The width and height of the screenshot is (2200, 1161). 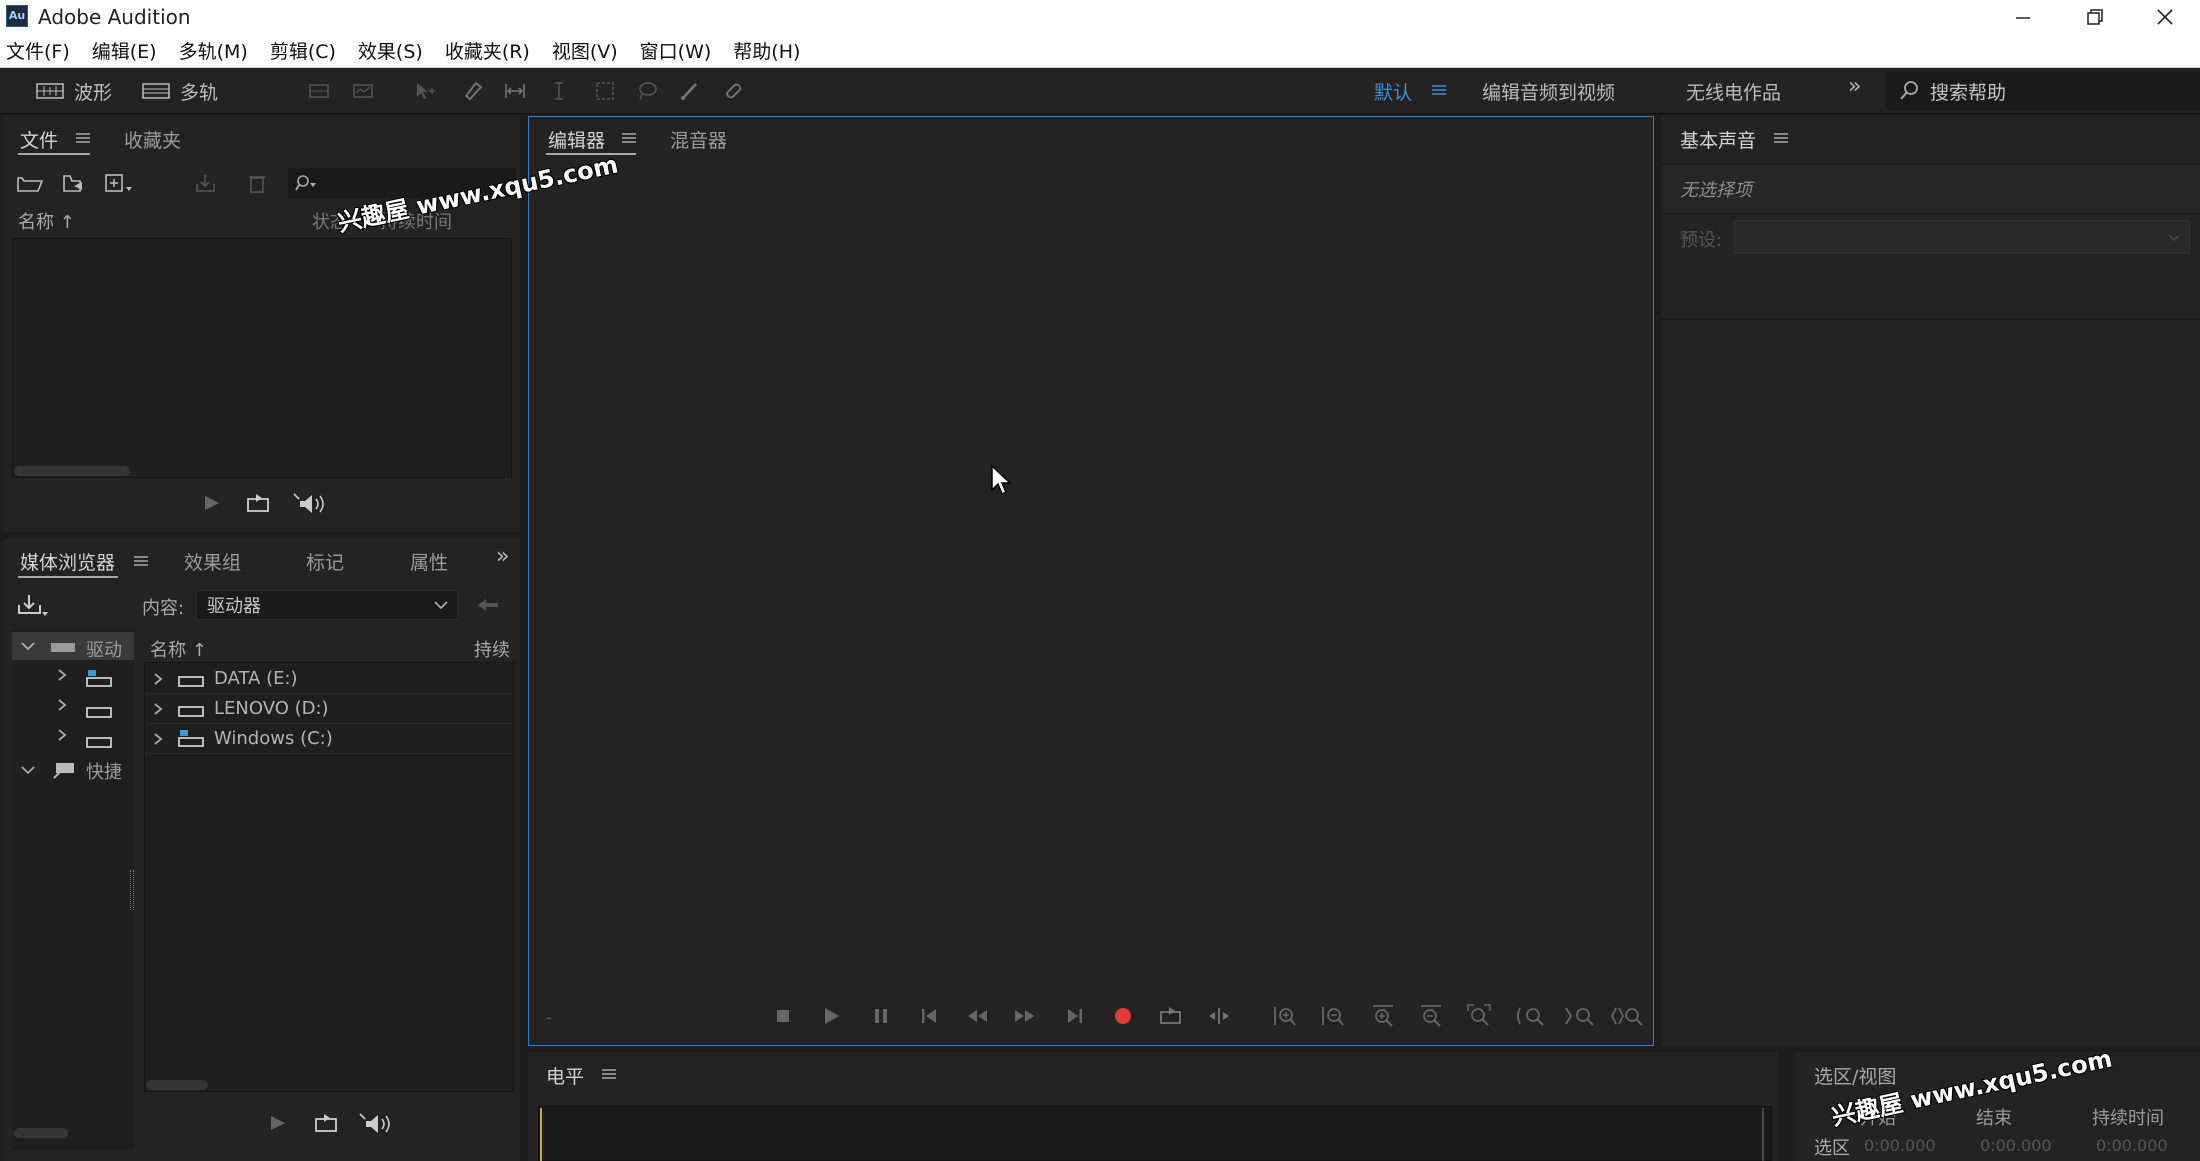 I want to click on zoom-in-time-icon, so click(x=1383, y=1016).